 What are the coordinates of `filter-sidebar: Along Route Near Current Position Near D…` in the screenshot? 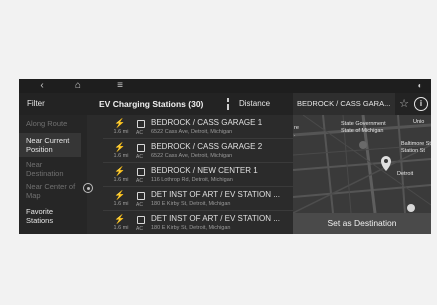 It's located at (53, 174).